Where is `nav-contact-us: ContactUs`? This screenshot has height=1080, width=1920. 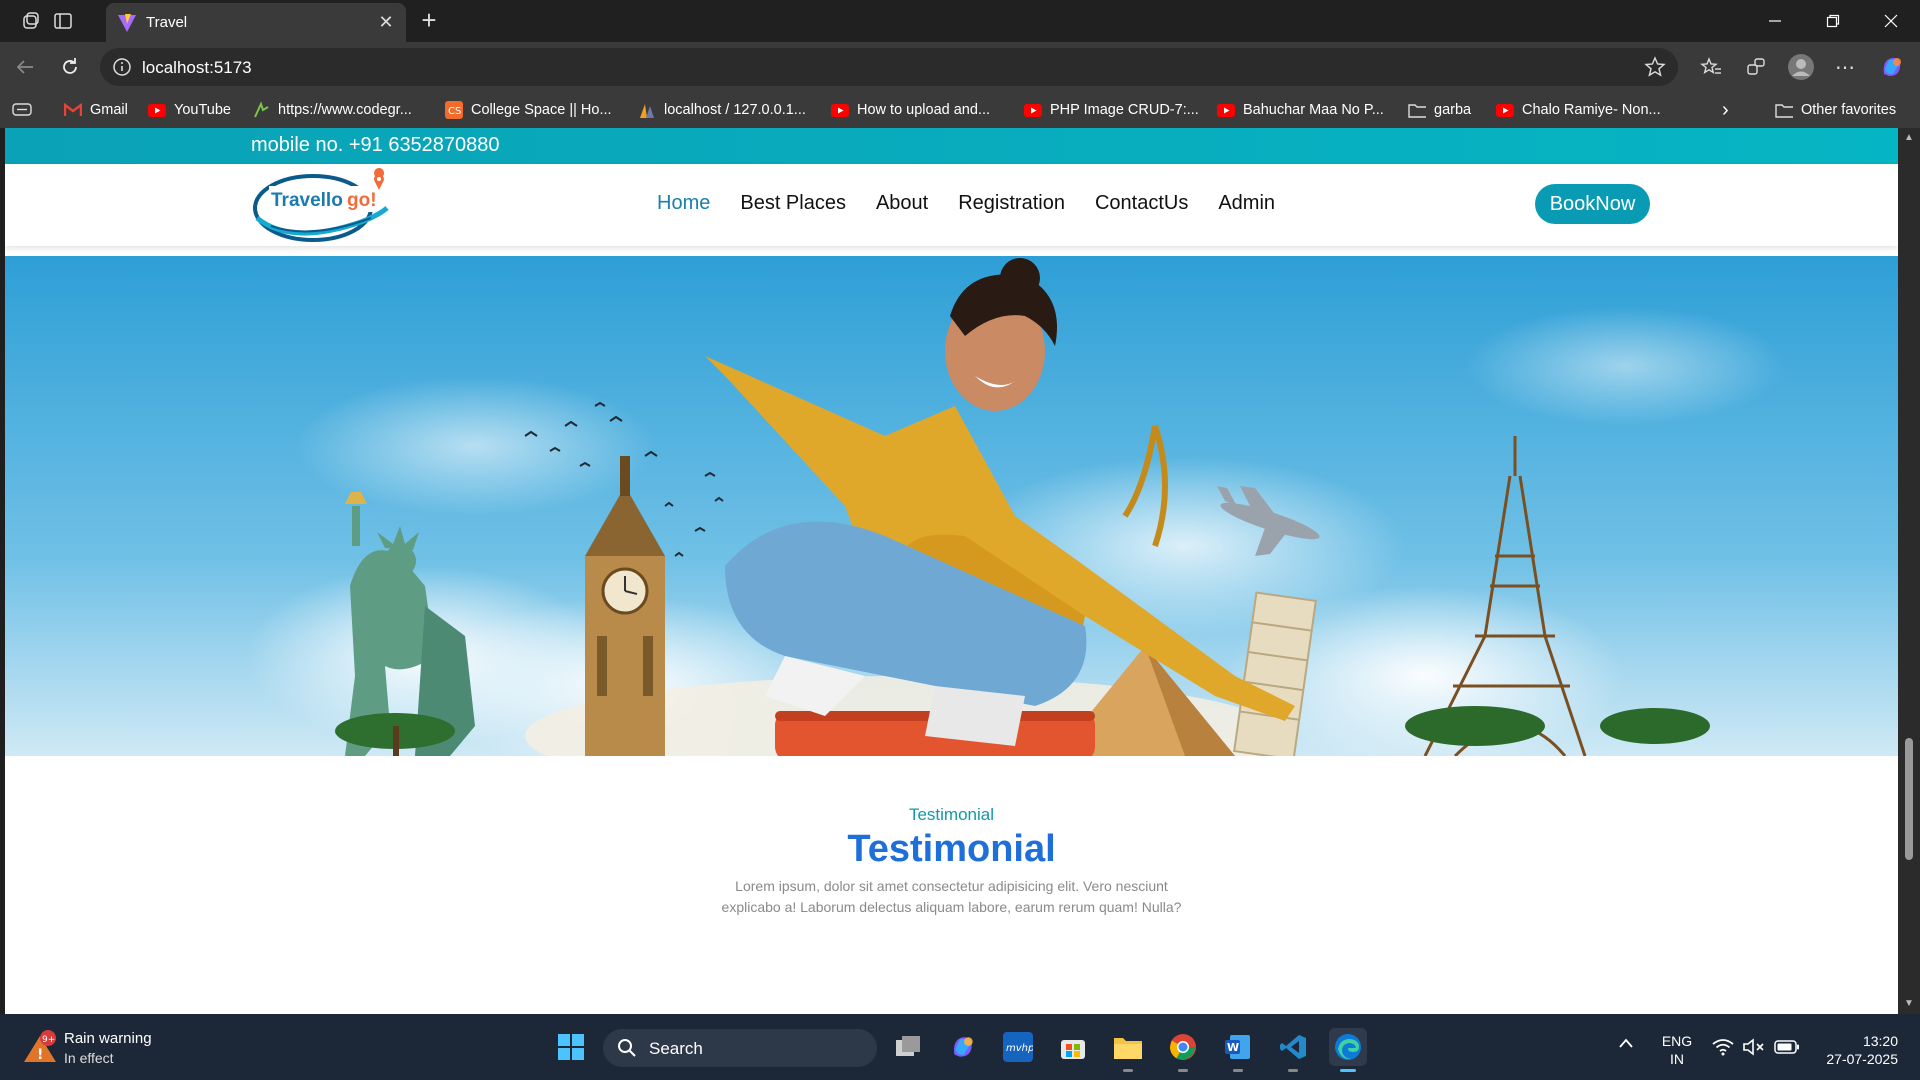
nav-contact-us: ContactUs is located at coordinates (1141, 203).